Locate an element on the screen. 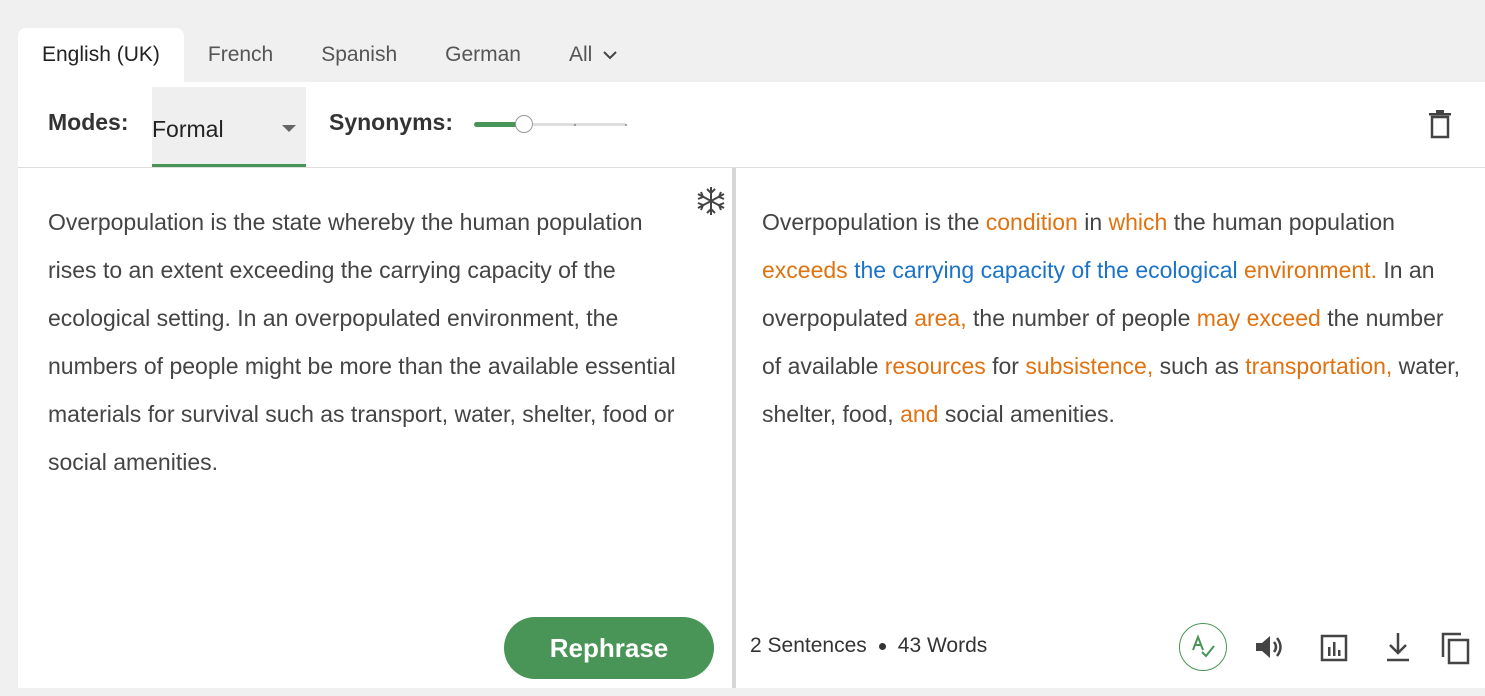 The width and height of the screenshot is (1485, 696). copy-icon is located at coordinates (1455, 648).